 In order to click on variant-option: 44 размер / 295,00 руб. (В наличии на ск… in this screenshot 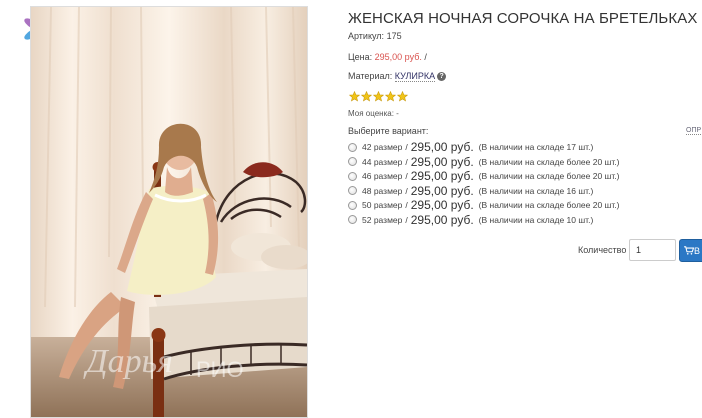, I will do `click(484, 162)`.